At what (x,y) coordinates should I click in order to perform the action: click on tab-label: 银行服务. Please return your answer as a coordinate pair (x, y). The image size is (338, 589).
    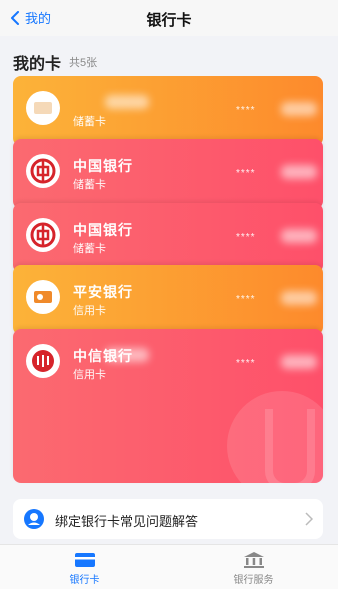
    Looking at the image, I should click on (253, 580).